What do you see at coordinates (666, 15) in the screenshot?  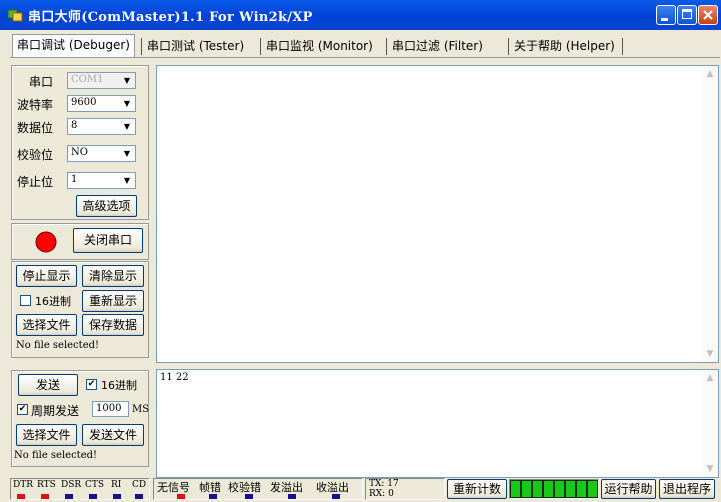 I see `minimize-button` at bounding box center [666, 15].